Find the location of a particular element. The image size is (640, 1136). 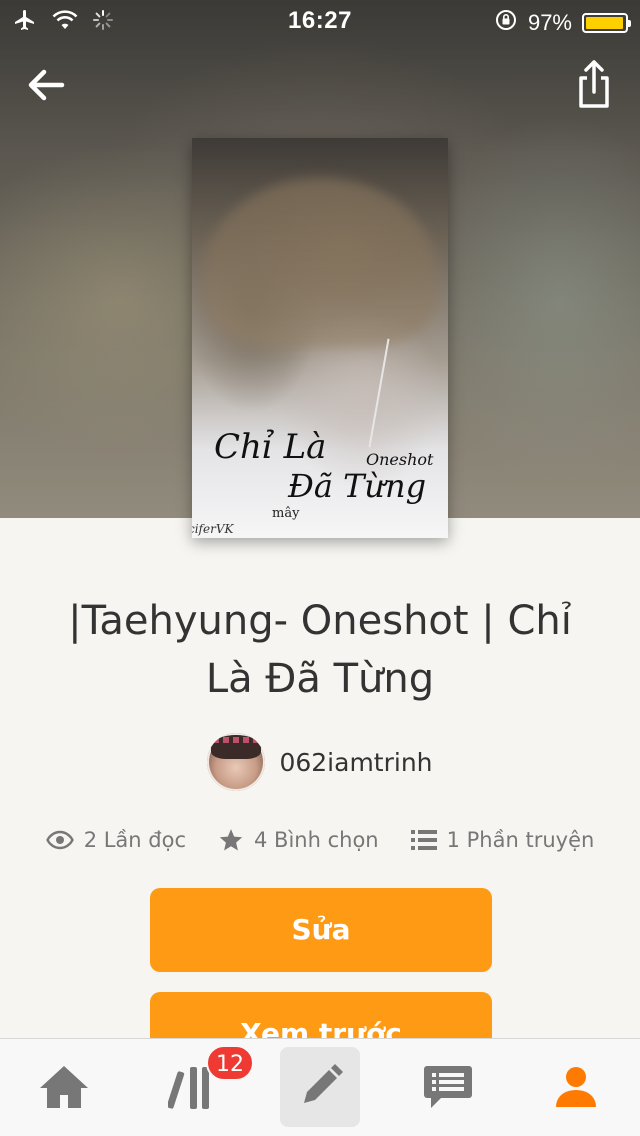

reads-stat: 2 Lần đọc is located at coordinates (116, 840).